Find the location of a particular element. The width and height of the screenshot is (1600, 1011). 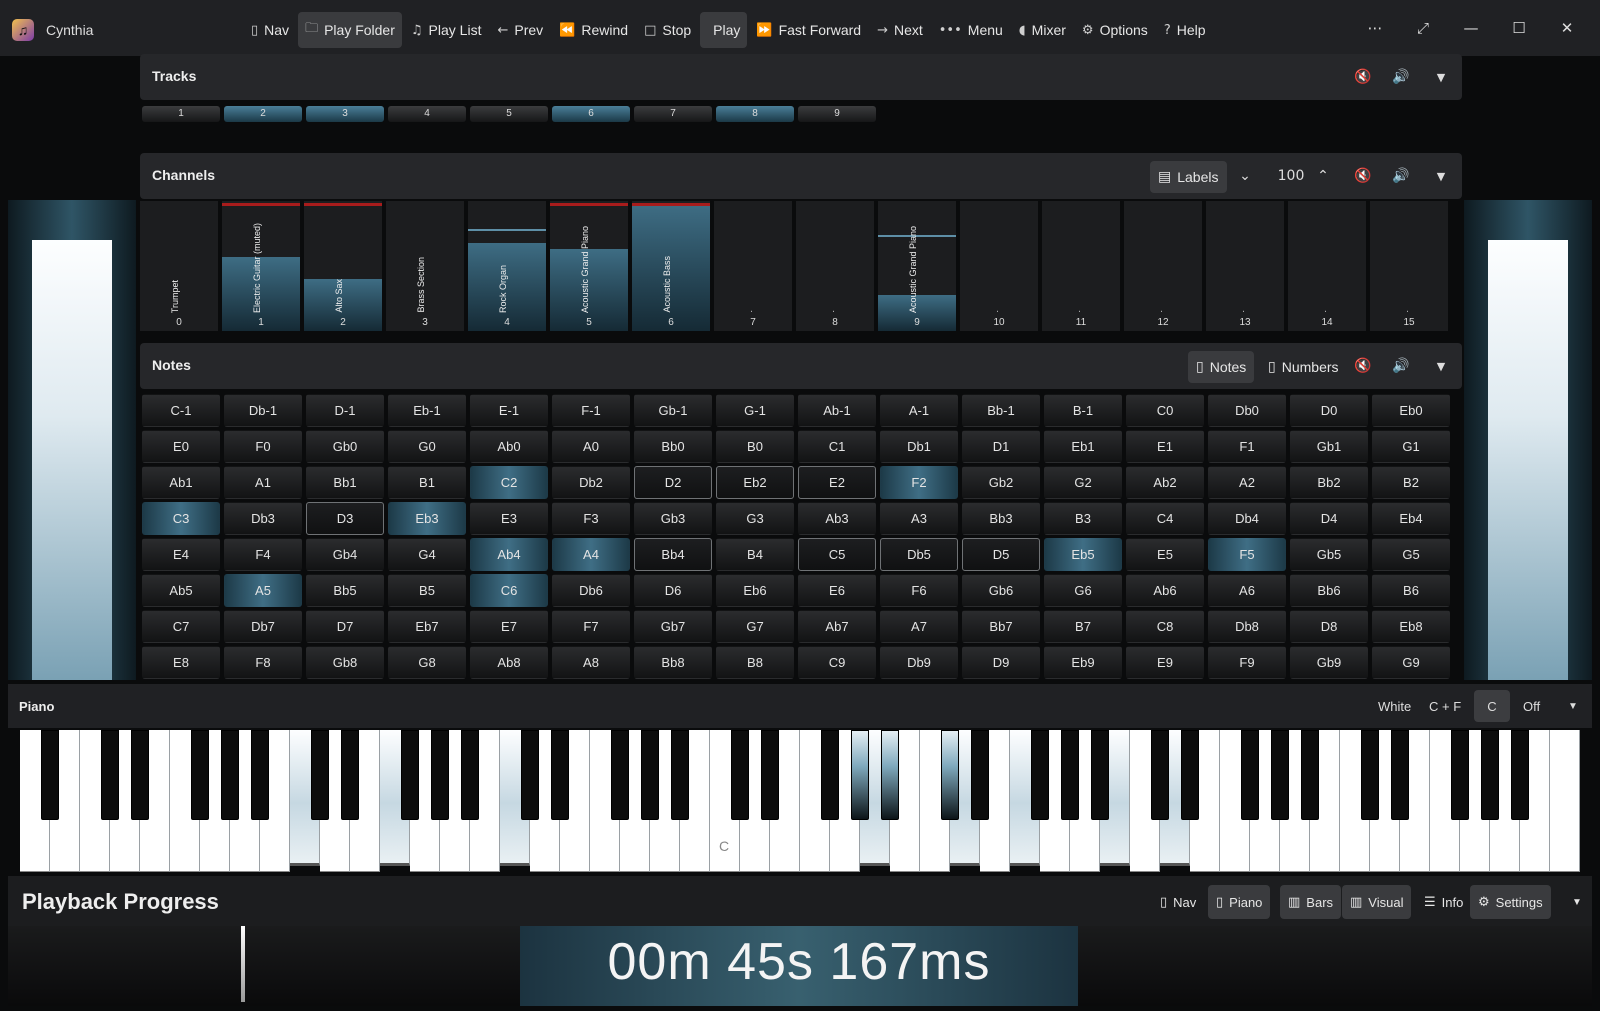

more-options-icon: ⋯ is located at coordinates (1375, 28).